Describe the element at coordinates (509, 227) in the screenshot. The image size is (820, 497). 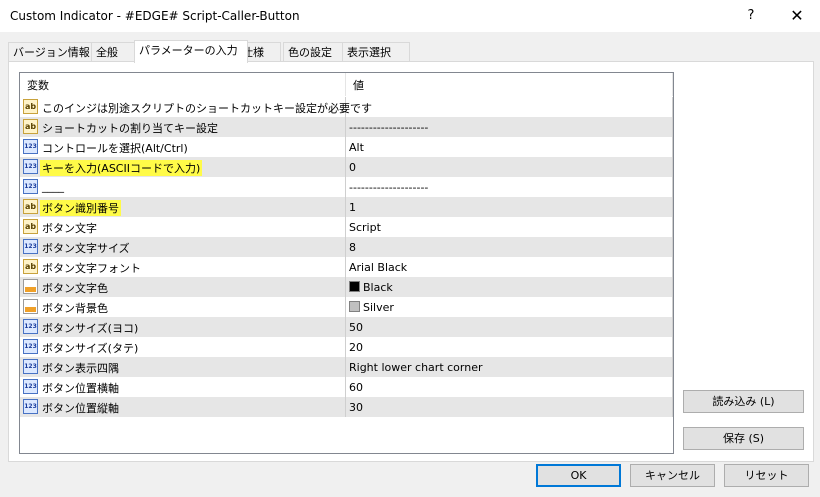
I see `parameter-value-cell: Script` at that location.